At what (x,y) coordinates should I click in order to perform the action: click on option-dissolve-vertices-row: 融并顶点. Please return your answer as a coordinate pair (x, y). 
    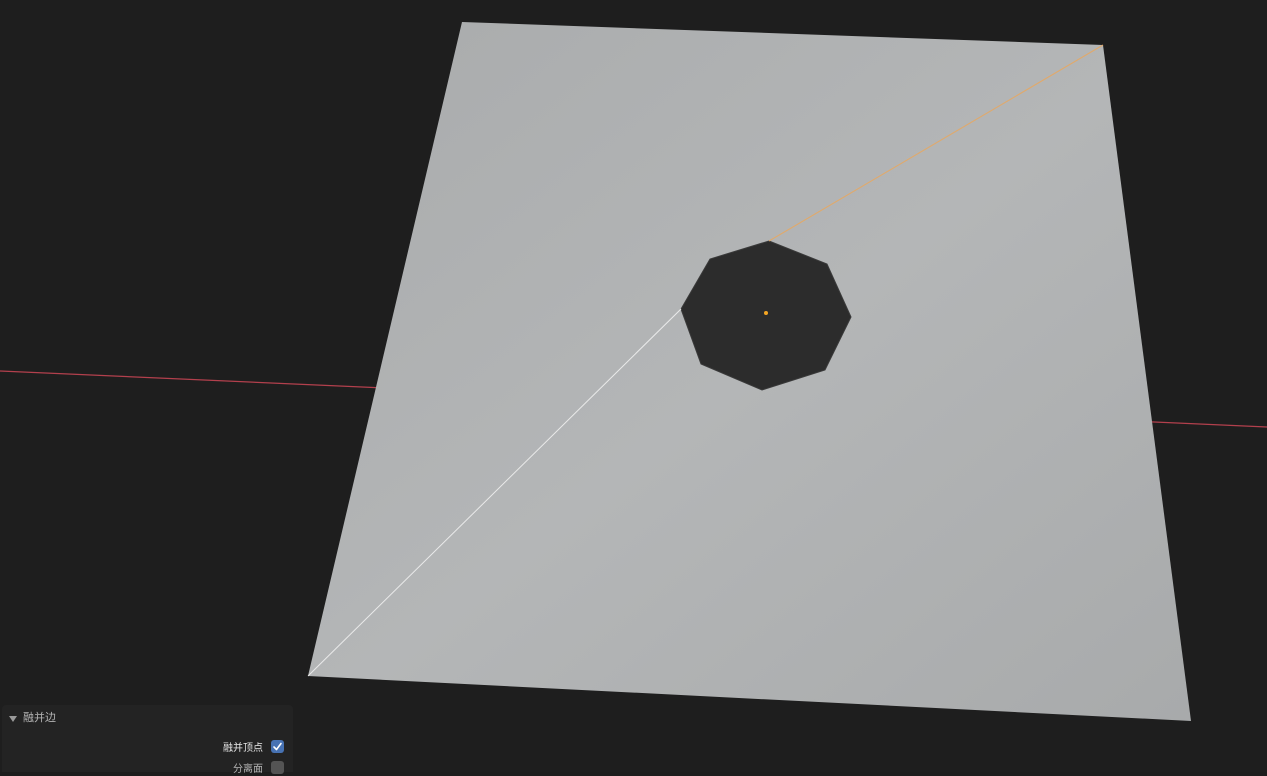
    Looking at the image, I should click on (253, 746).